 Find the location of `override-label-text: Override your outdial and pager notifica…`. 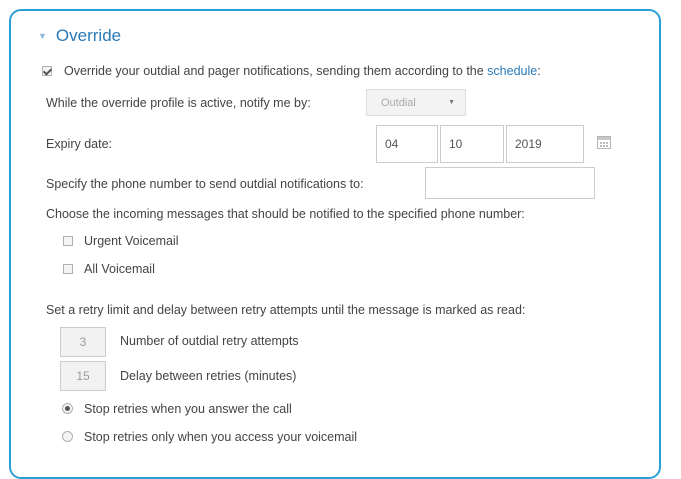

override-label-text: Override your outdial and pager notifica… is located at coordinates (276, 71).